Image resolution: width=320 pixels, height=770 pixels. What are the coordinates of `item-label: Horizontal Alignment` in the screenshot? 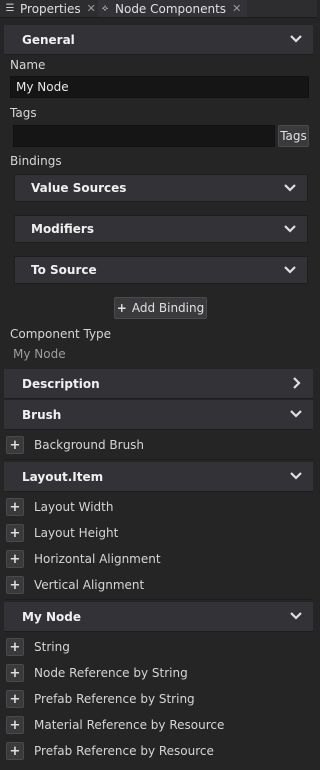 It's located at (97, 559).